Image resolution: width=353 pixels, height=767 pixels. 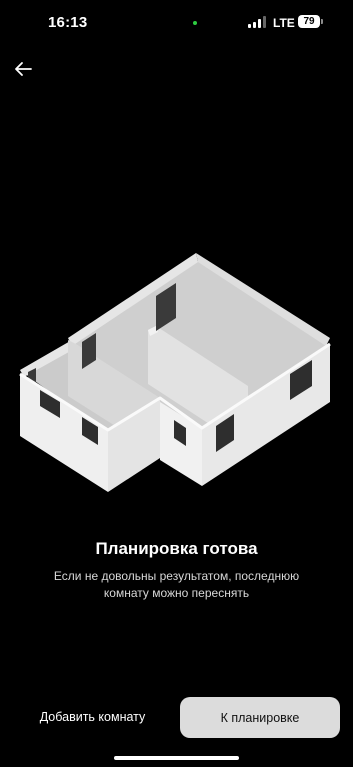 I want to click on page-title: Планировка готова, so click(x=176, y=548).